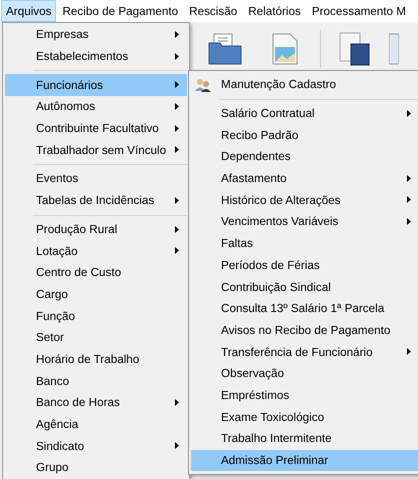 Image resolution: width=418 pixels, height=479 pixels. What do you see at coordinates (96, 150) in the screenshot?
I see `menu-item: Trabalhador sem Vínculo` at bounding box center [96, 150].